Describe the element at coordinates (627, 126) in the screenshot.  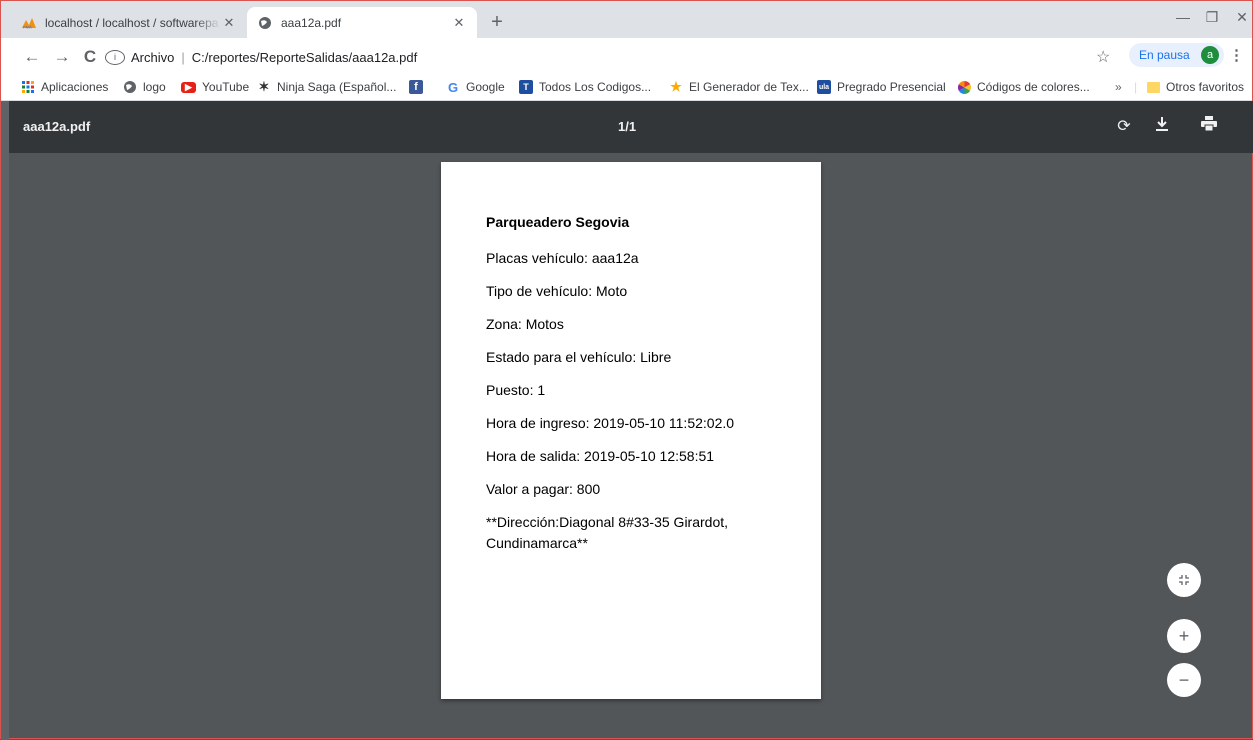
I see `page-indicator: 1/1` at that location.